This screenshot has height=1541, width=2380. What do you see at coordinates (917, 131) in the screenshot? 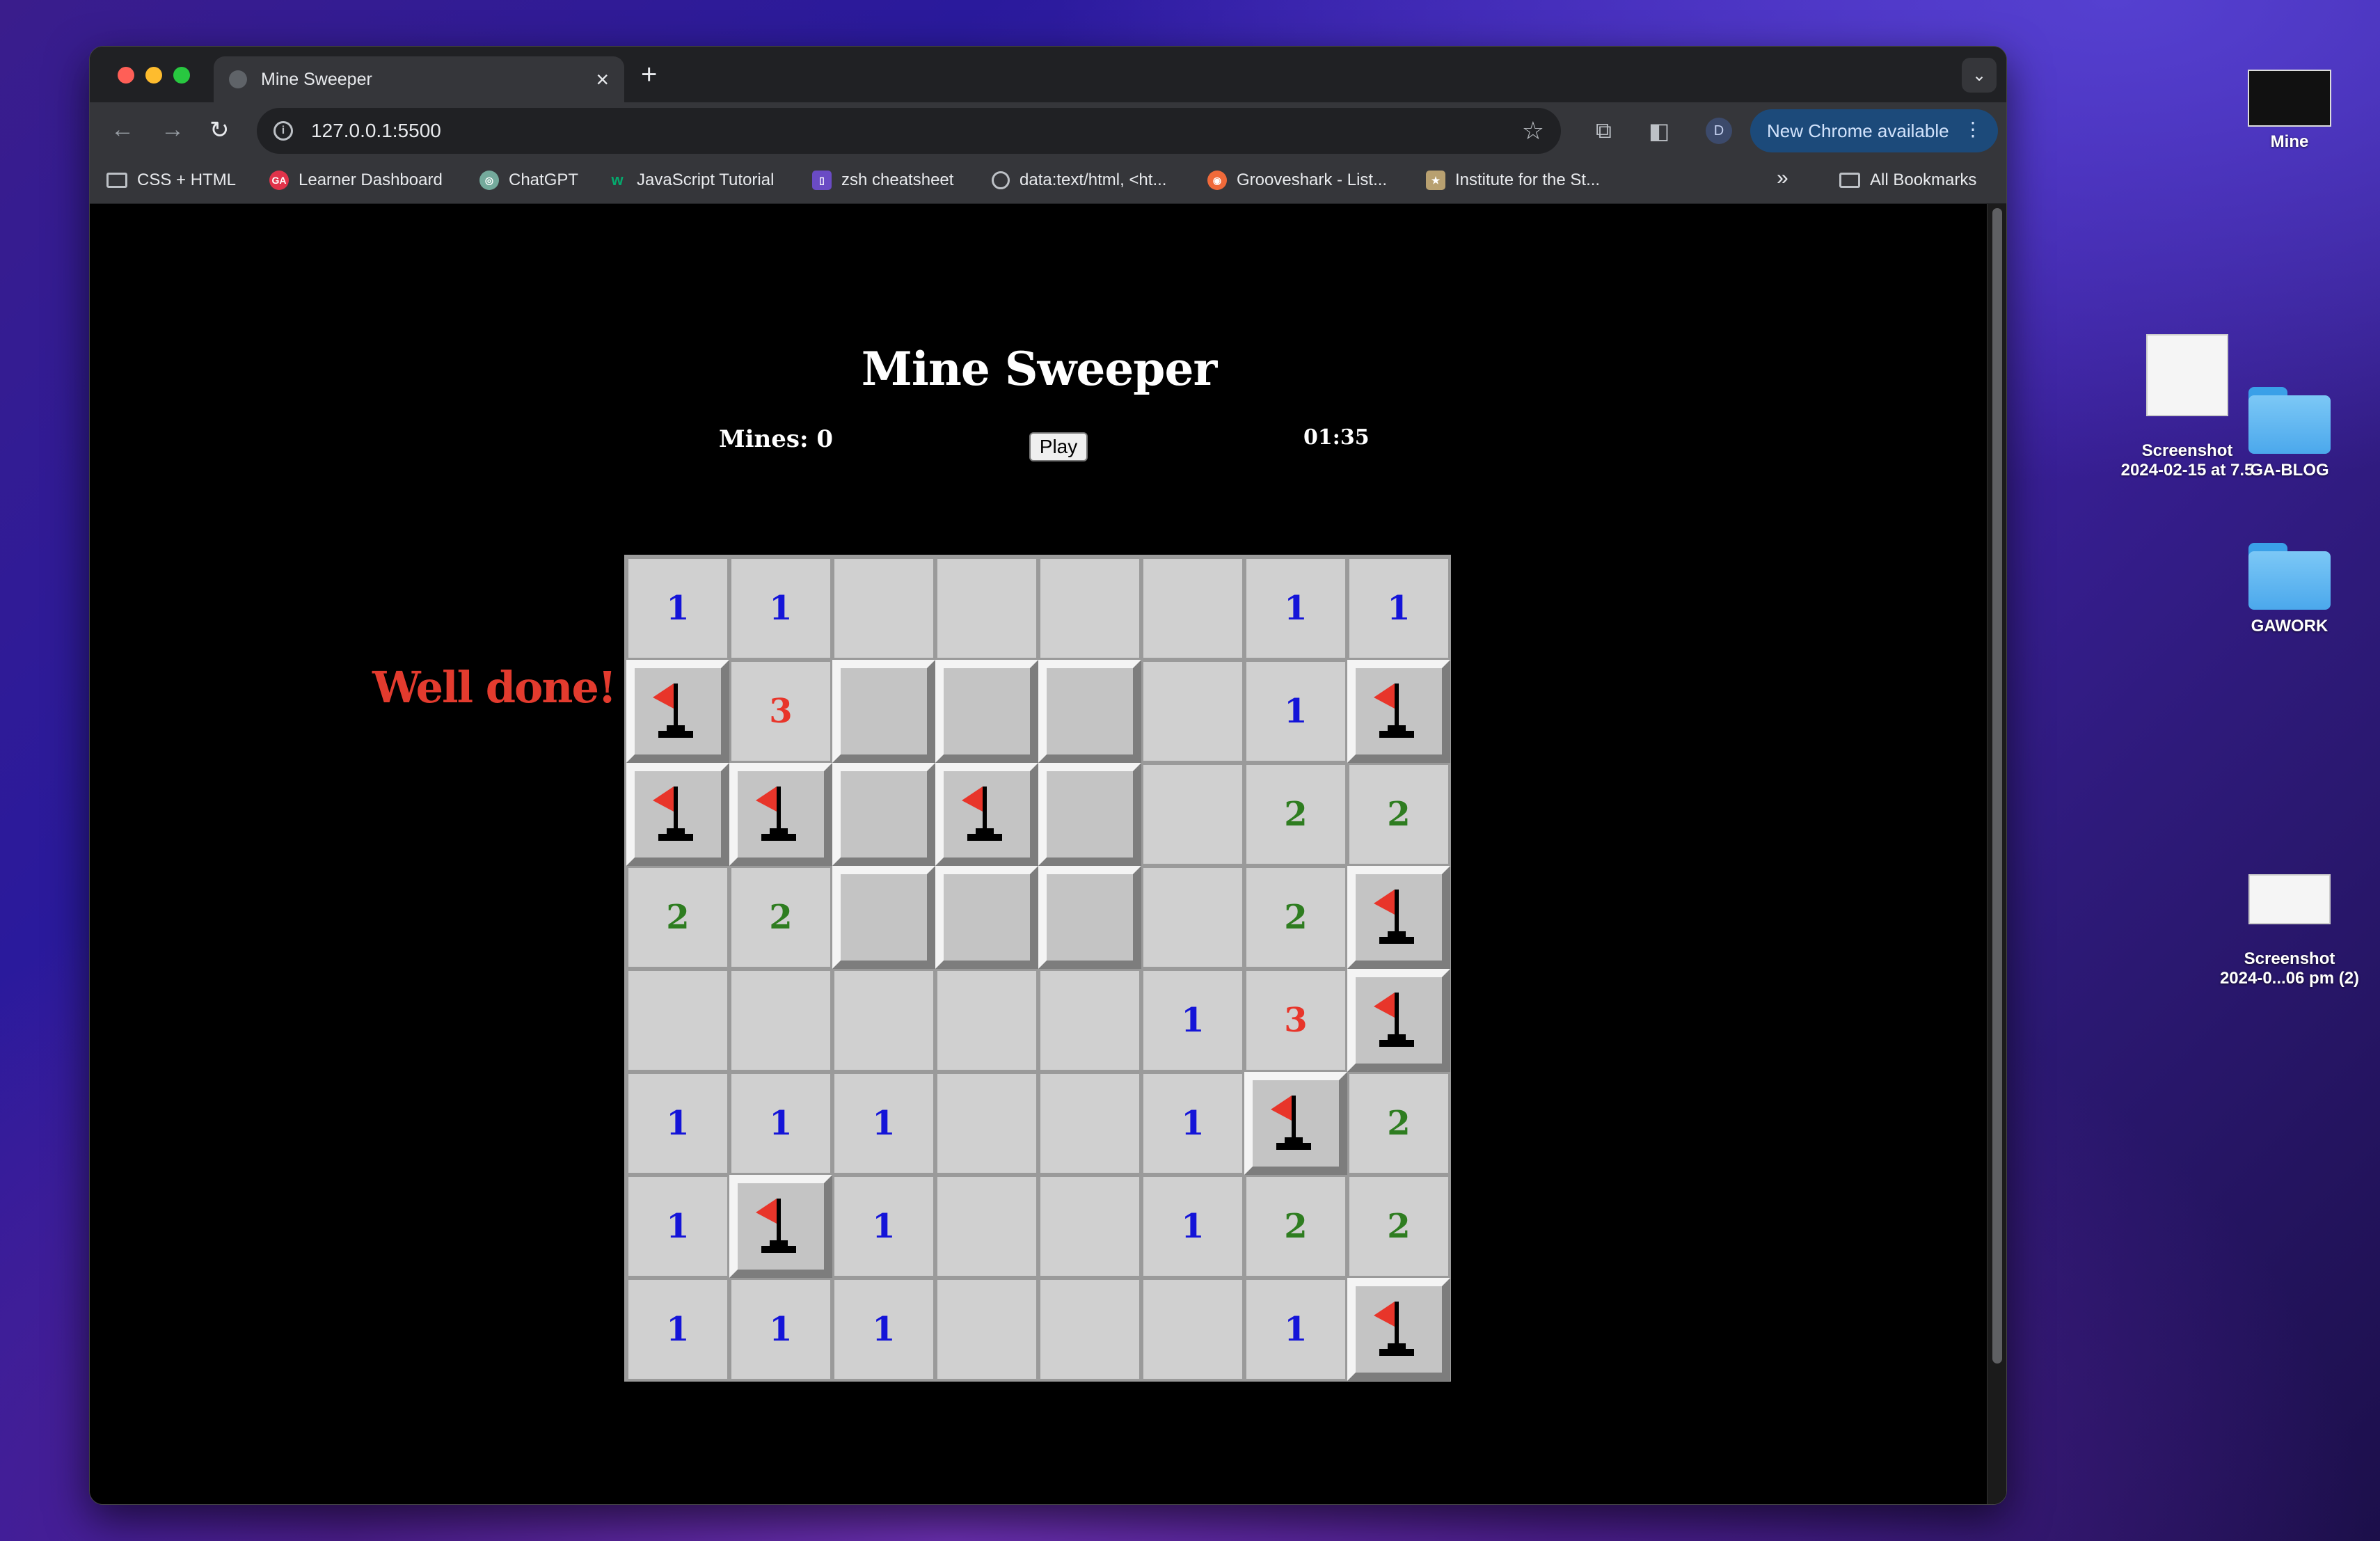
I see `url-text: 127.0.0.1:5500` at bounding box center [917, 131].